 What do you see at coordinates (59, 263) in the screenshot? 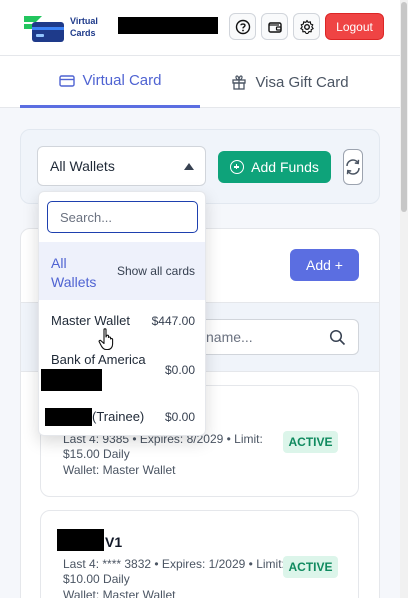
I see `all-wallets-line1: All` at bounding box center [59, 263].